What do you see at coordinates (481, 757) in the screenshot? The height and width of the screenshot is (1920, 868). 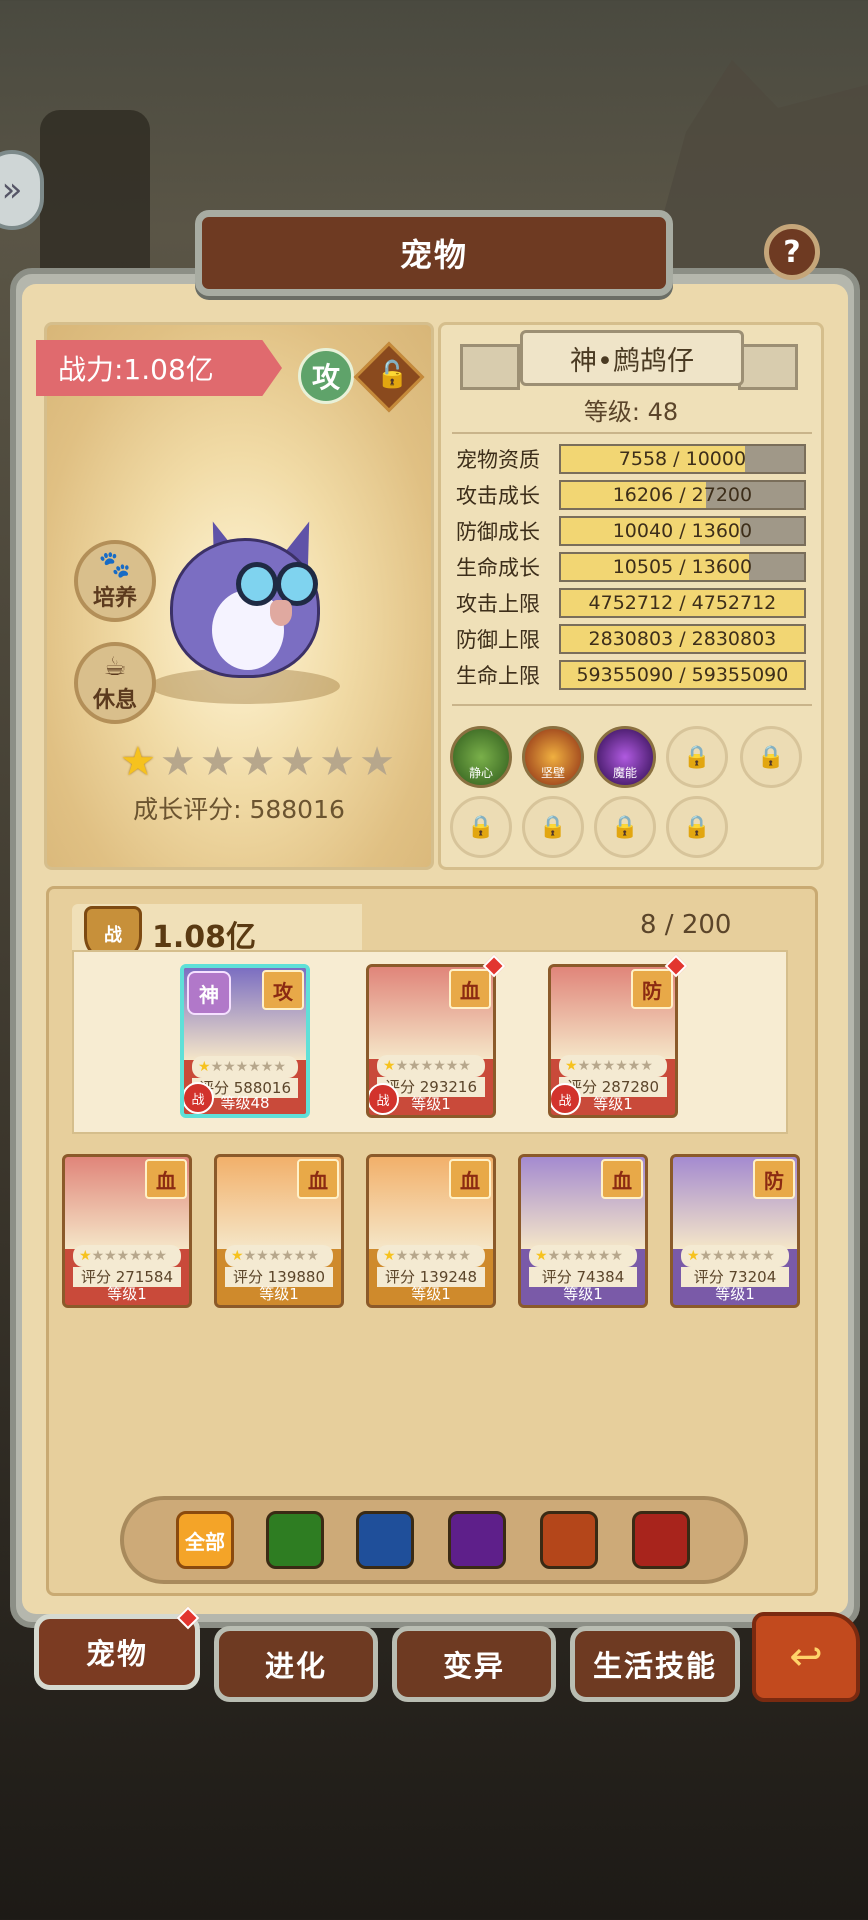 I see `skill-icon: 静心` at bounding box center [481, 757].